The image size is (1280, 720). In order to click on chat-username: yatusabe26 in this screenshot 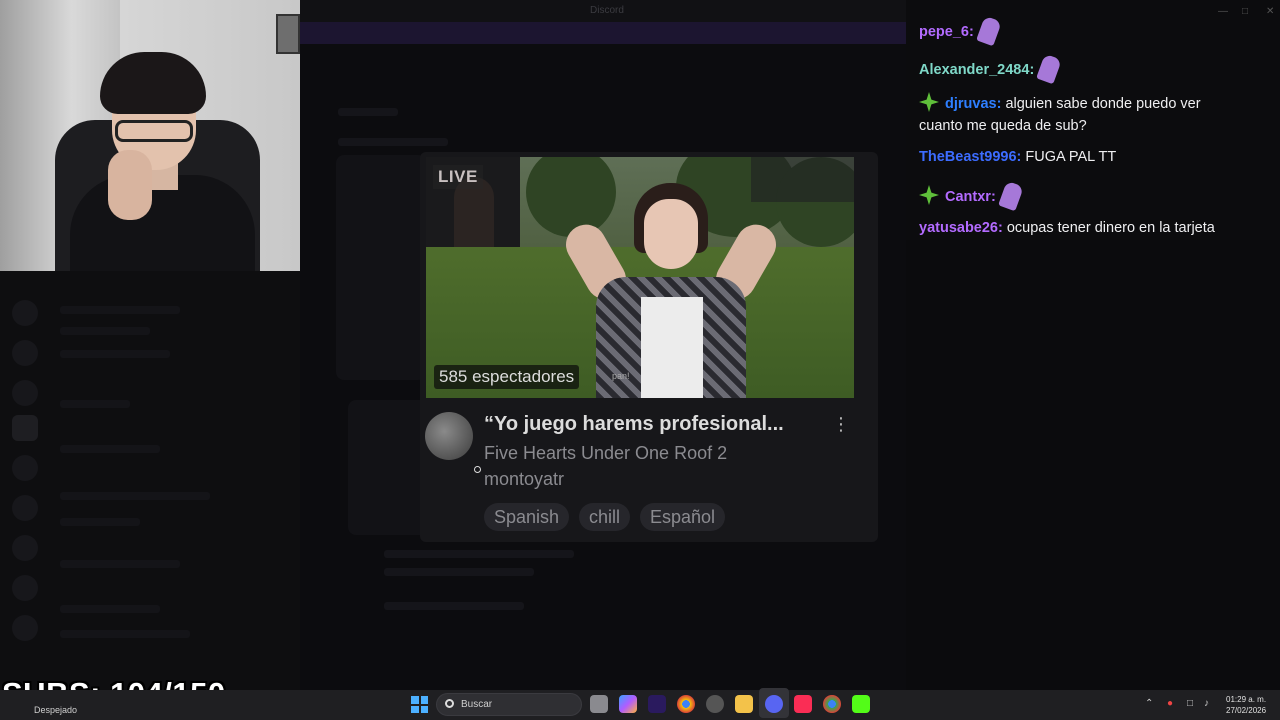, I will do `click(958, 228)`.